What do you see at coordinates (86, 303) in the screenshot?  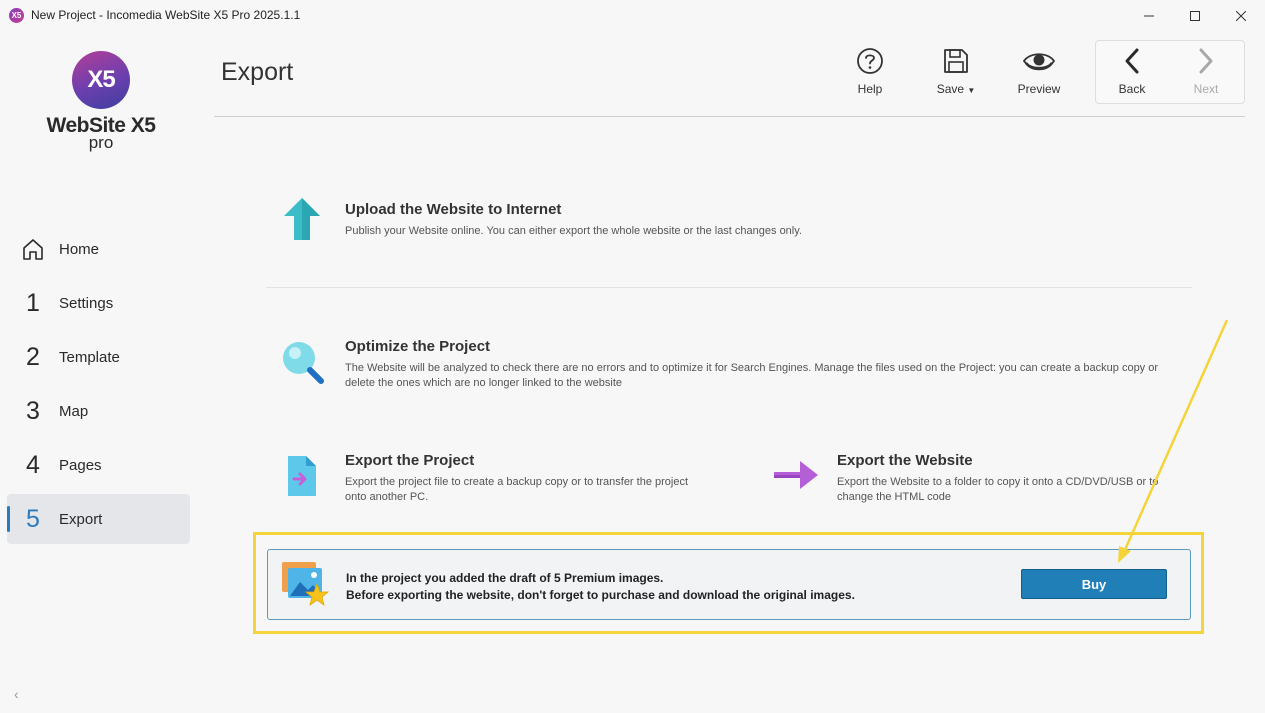 I see `sidebar-item-label: Settings` at bounding box center [86, 303].